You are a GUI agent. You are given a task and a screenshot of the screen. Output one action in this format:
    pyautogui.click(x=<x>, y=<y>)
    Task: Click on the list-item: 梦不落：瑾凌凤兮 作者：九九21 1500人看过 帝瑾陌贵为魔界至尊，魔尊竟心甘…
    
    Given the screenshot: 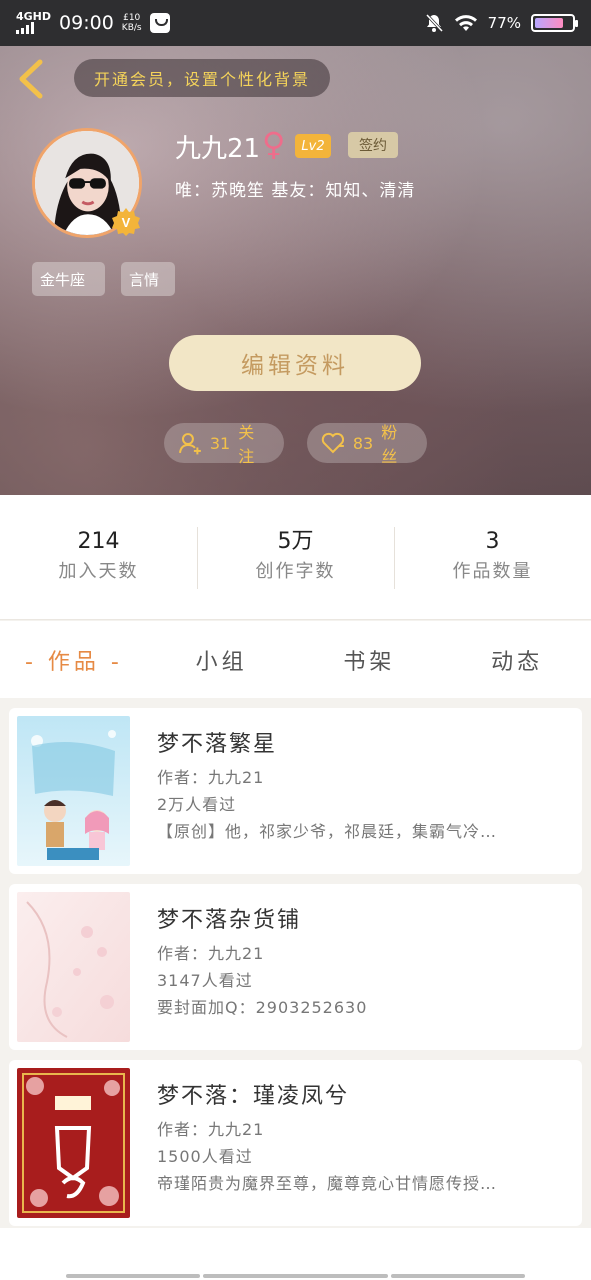 What is the action you would take?
    pyautogui.click(x=295, y=1143)
    